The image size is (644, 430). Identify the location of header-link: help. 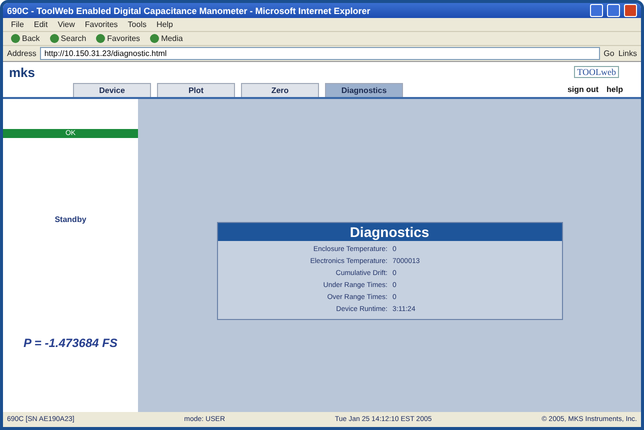
(614, 89).